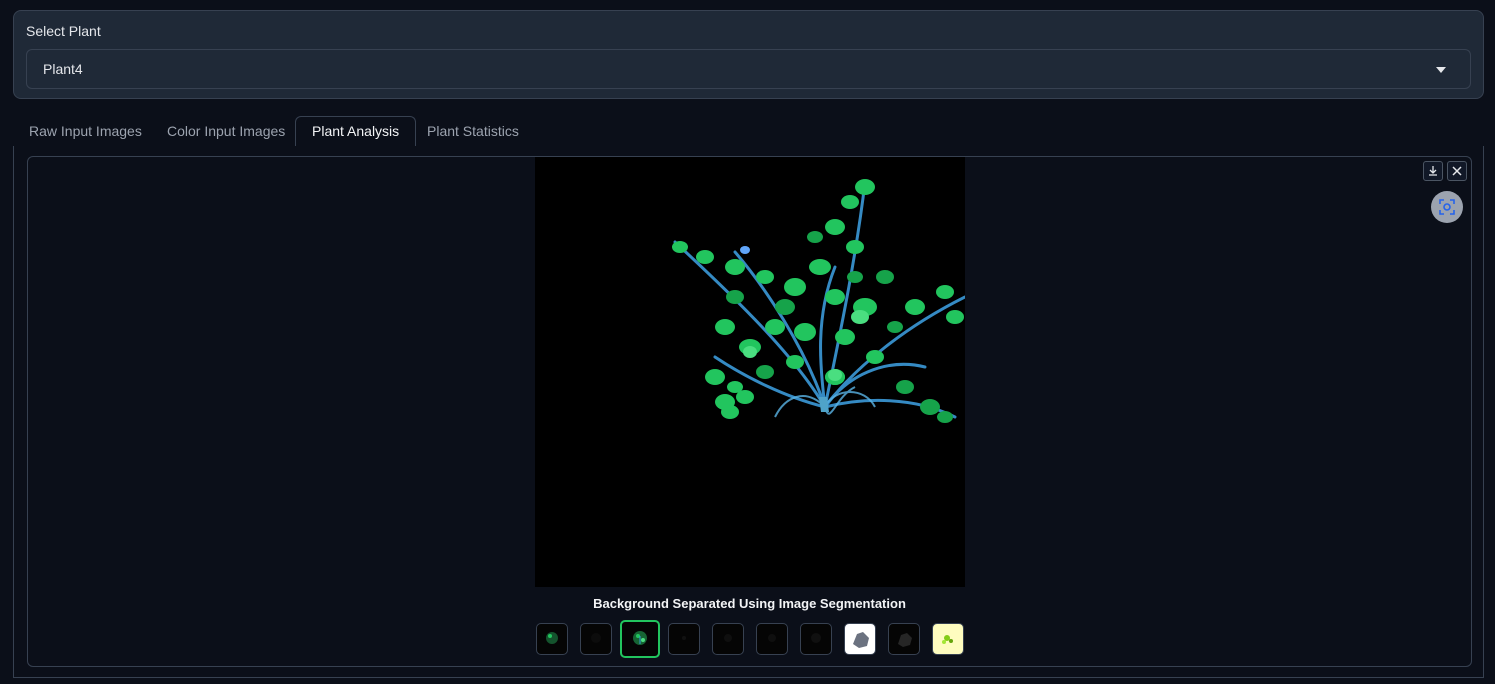 Image resolution: width=1495 pixels, height=684 pixels. What do you see at coordinates (85, 131) in the screenshot?
I see `tab-raw-input-images: Raw Input Images` at bounding box center [85, 131].